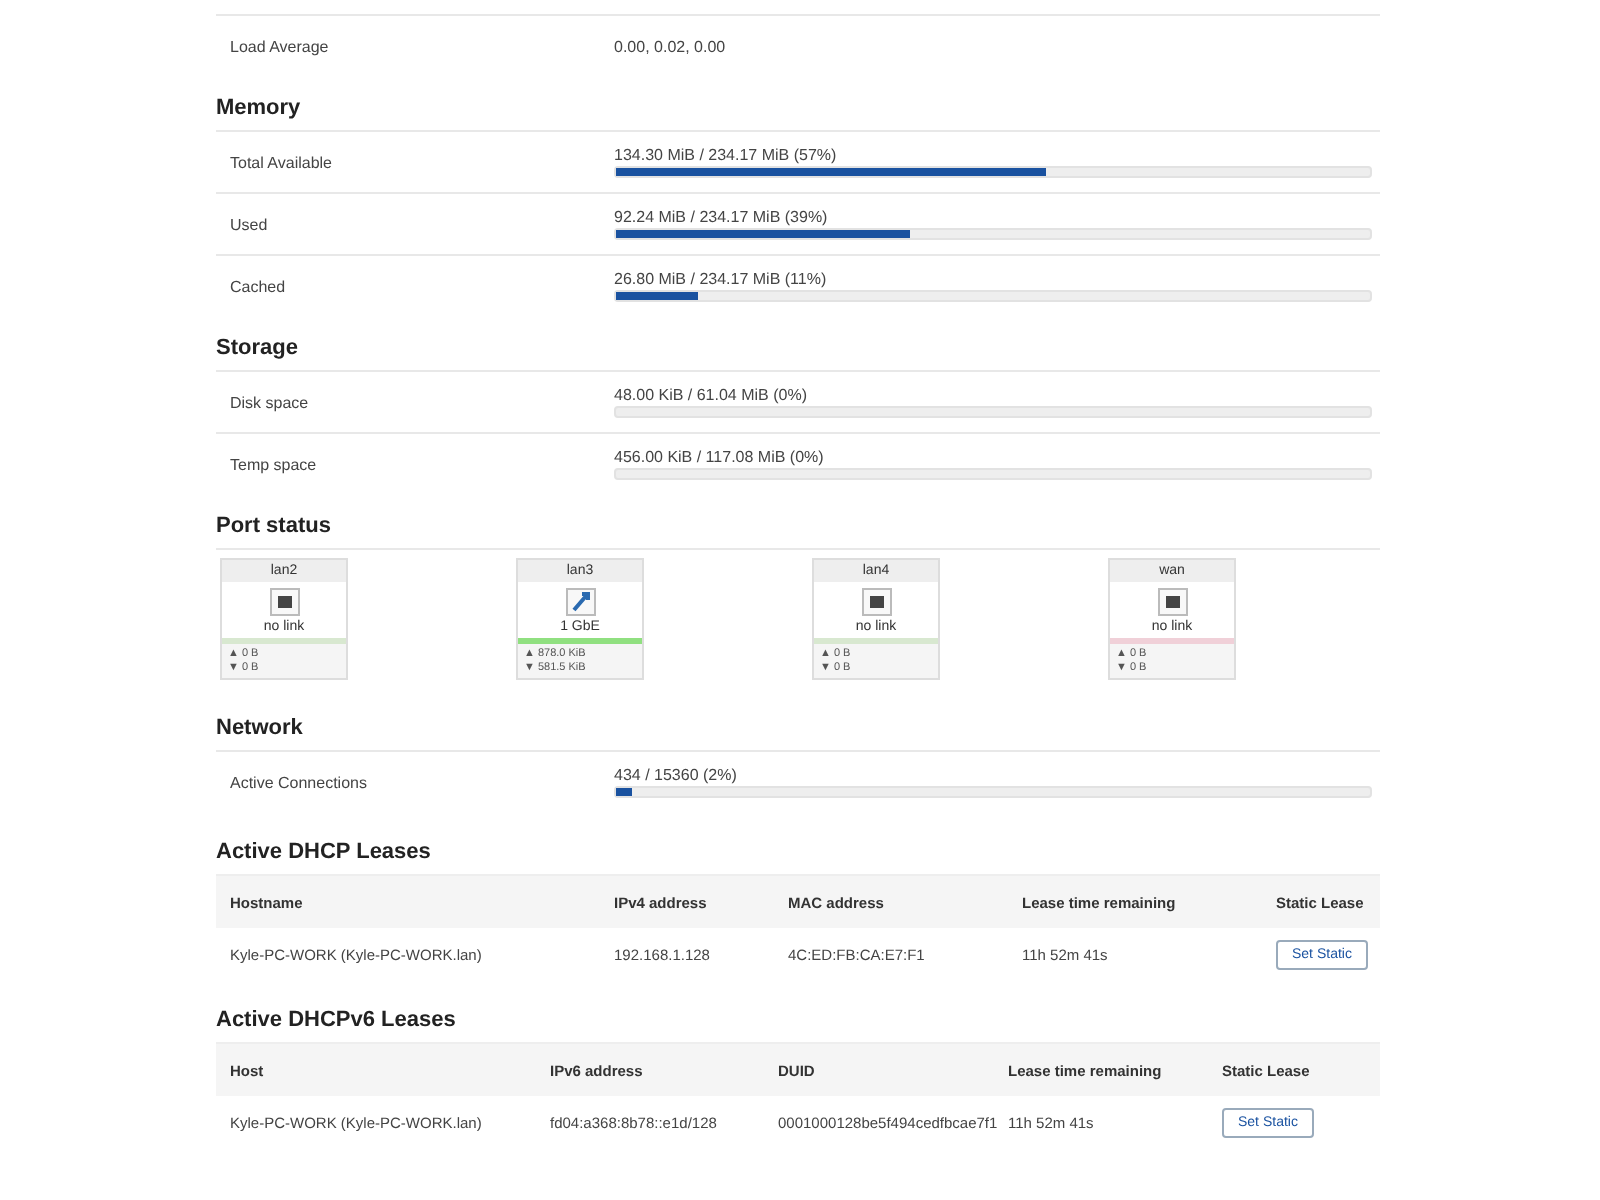 Image resolution: width=1600 pixels, height=1200 pixels. I want to click on row-label: Active Connections, so click(298, 782).